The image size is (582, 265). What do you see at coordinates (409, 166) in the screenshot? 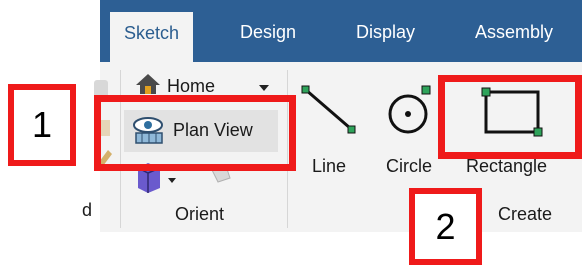
I see `circle-button: Circle` at bounding box center [409, 166].